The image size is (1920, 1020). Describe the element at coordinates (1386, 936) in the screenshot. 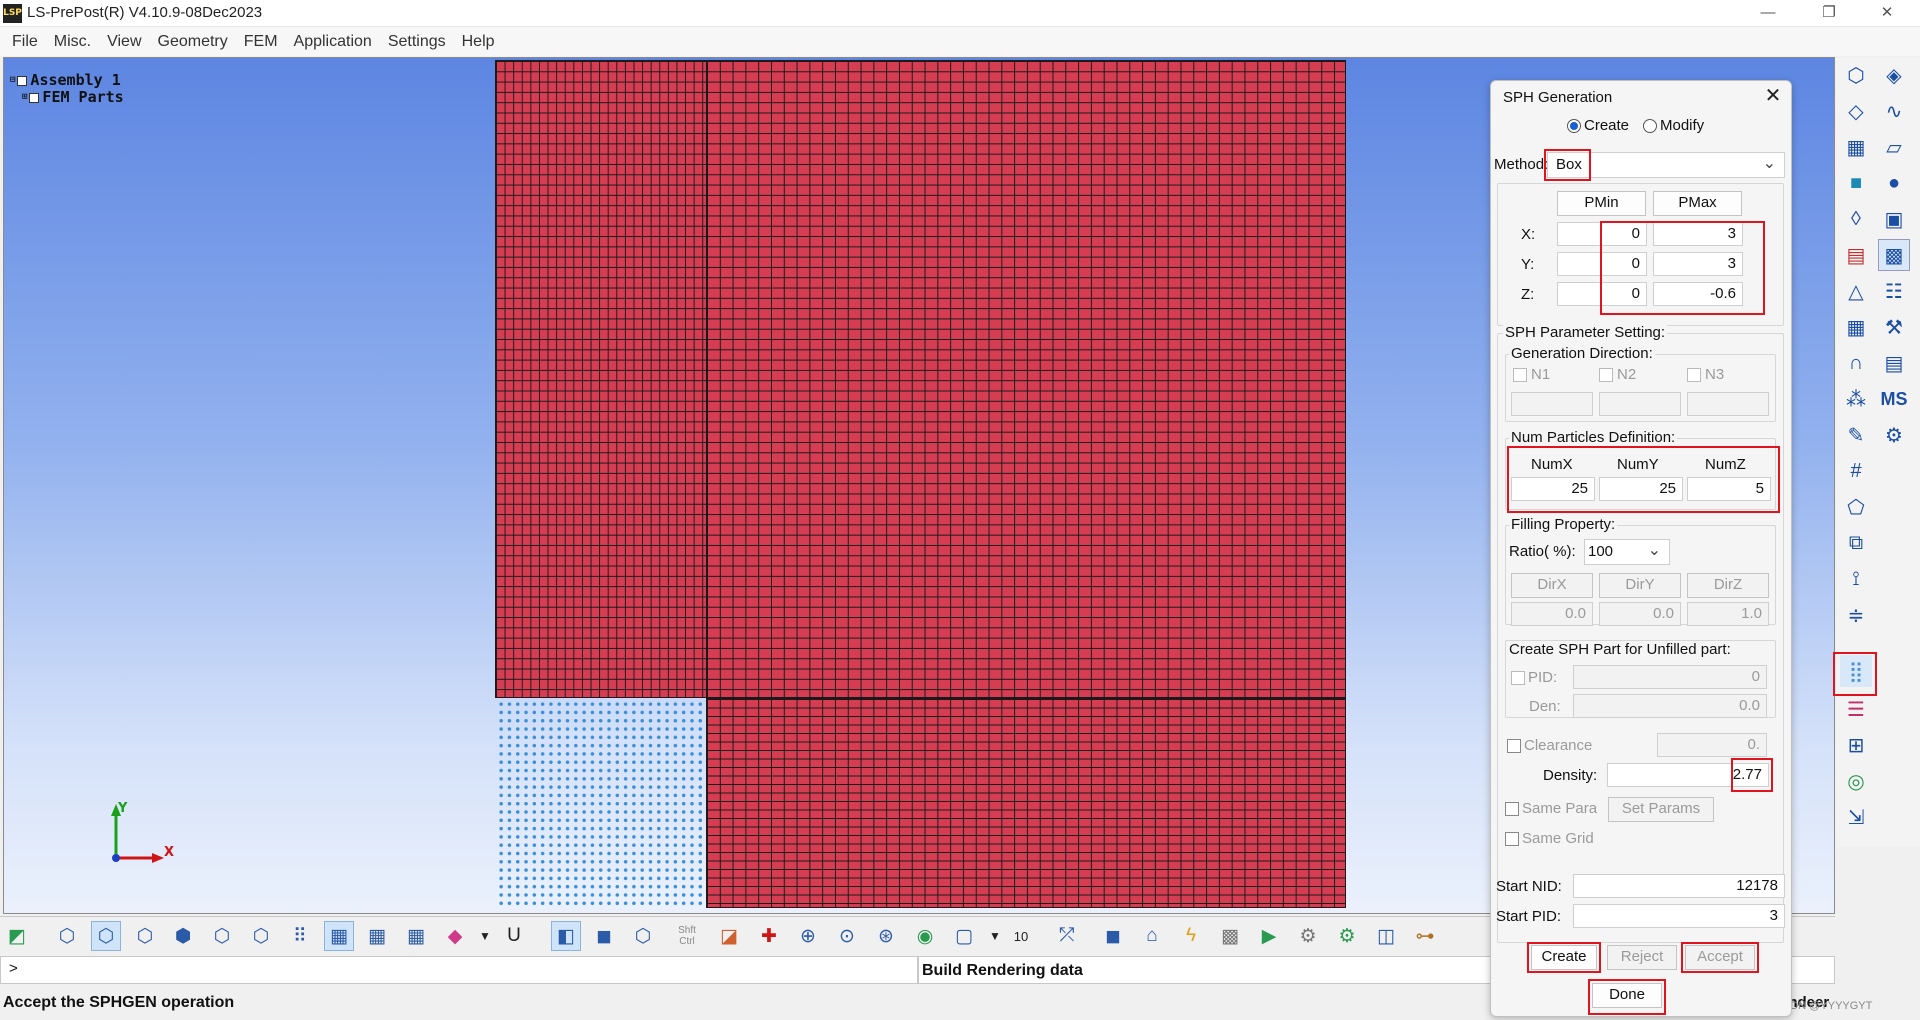

I see `chart-icon: ◫` at that location.